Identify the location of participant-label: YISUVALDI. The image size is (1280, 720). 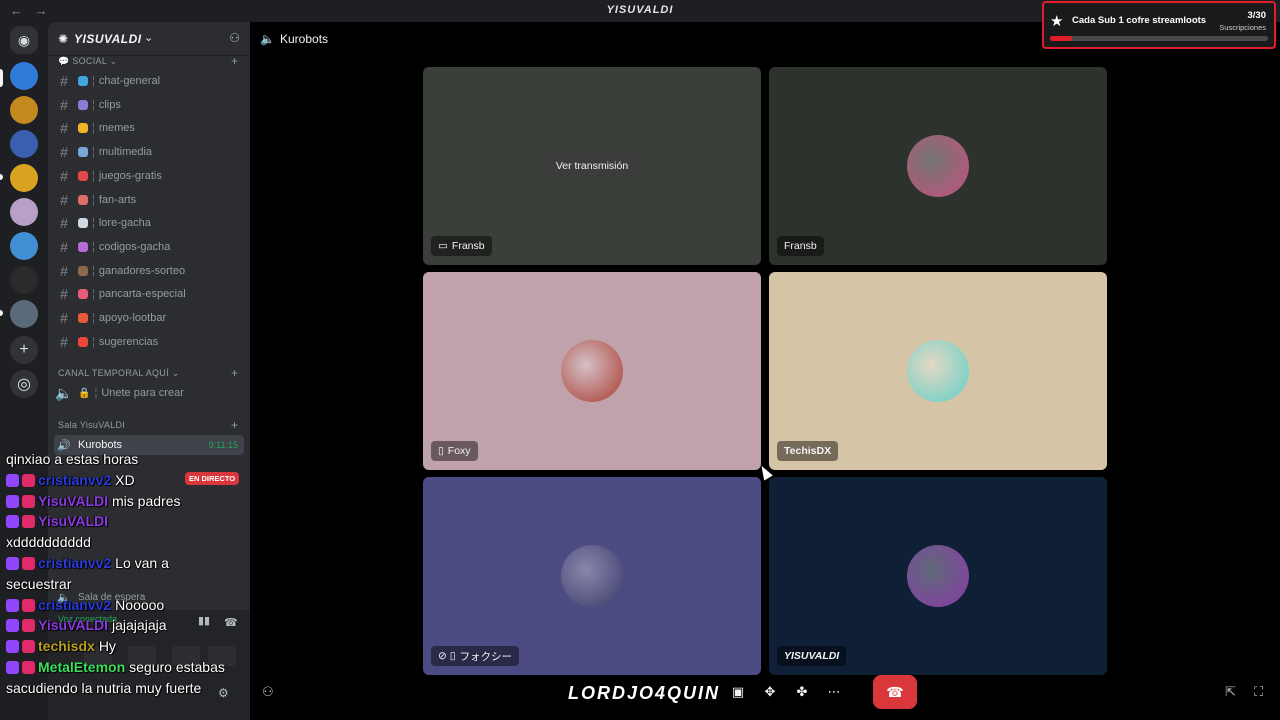
(812, 656).